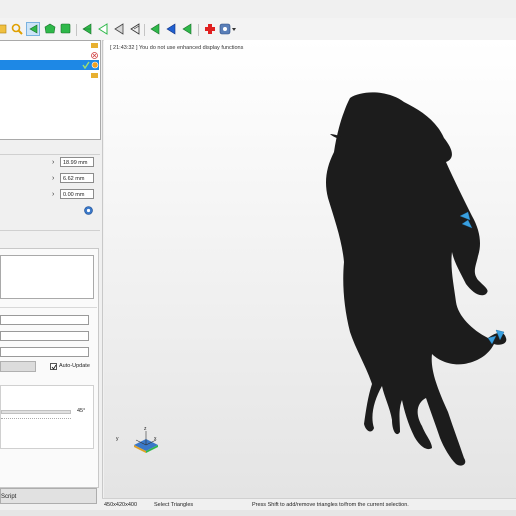 The width and height of the screenshot is (516, 516). I want to click on axis-label-x: x, so click(155, 439).